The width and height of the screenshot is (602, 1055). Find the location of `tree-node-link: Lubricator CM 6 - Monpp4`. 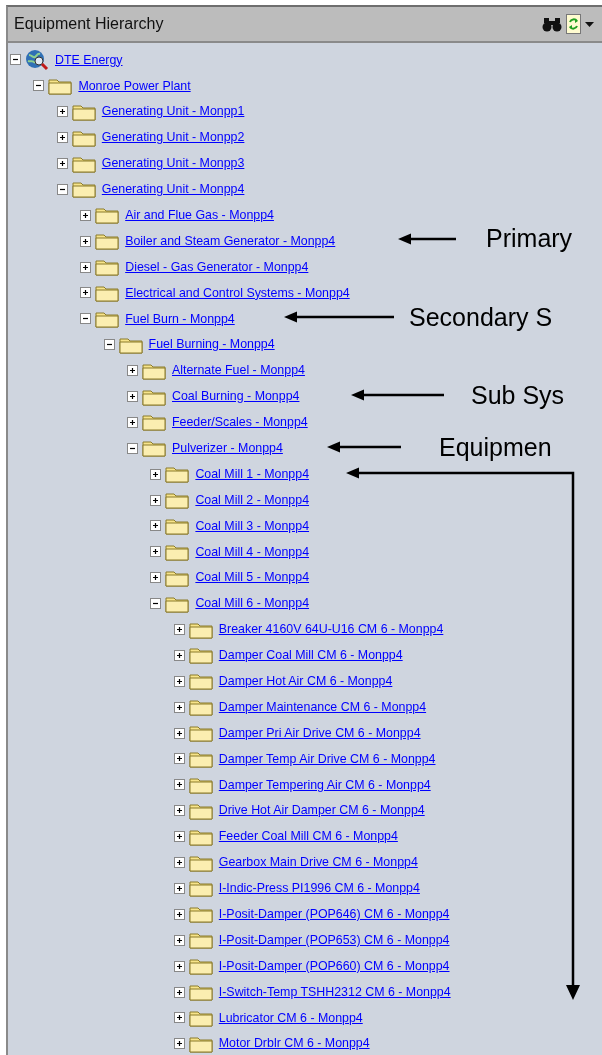

tree-node-link: Lubricator CM 6 - Monpp4 is located at coordinates (290, 1018).